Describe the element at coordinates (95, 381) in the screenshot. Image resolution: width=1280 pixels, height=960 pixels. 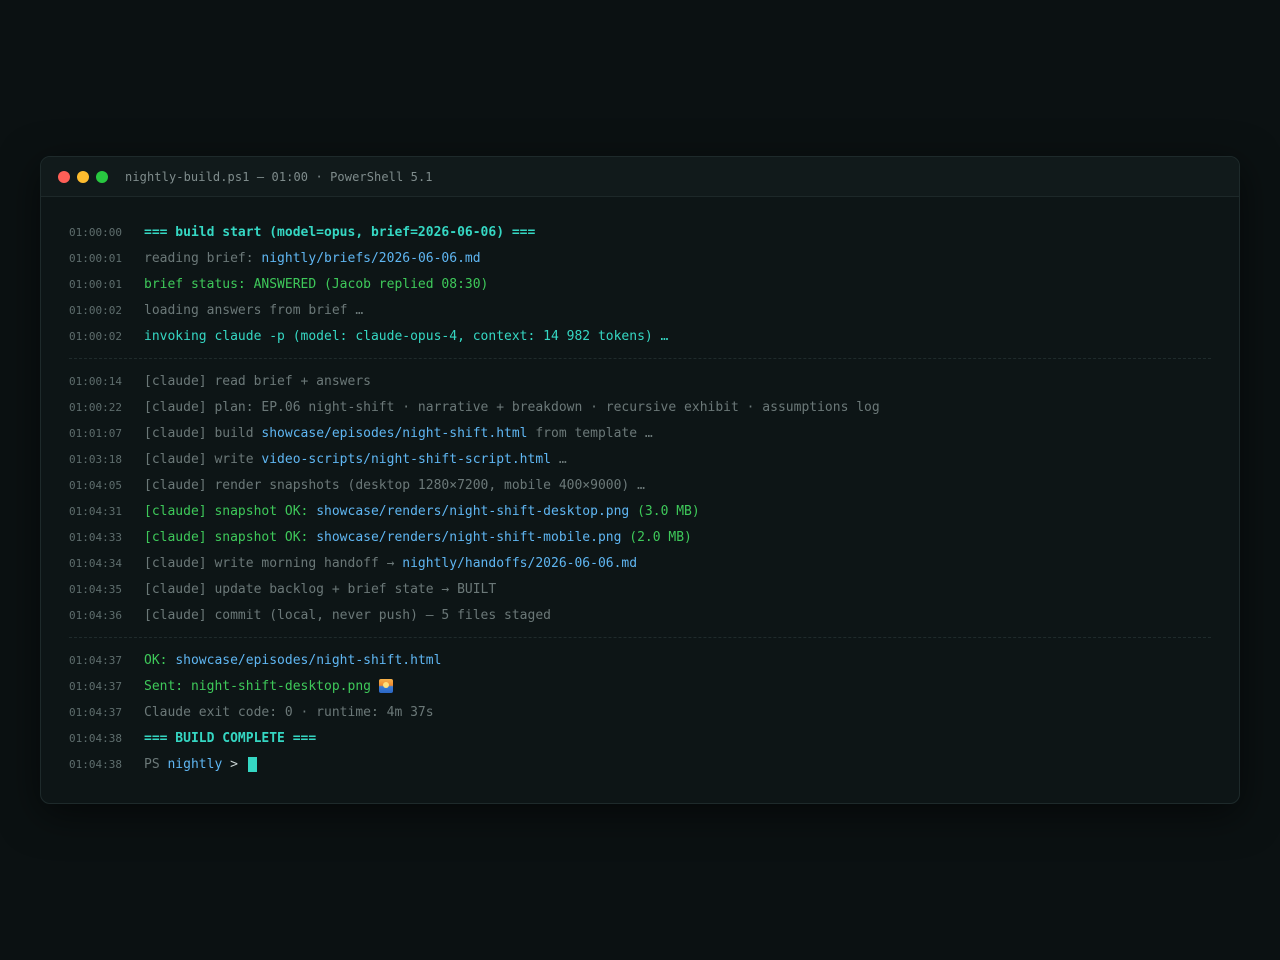
I see `timestamp: 01:00:14` at that location.